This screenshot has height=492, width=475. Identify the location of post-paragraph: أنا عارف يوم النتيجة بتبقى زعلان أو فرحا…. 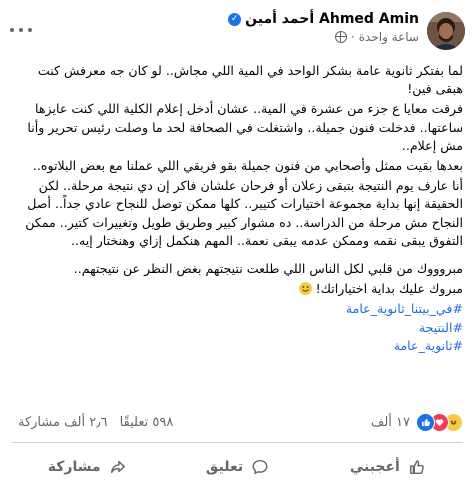
(244, 213).